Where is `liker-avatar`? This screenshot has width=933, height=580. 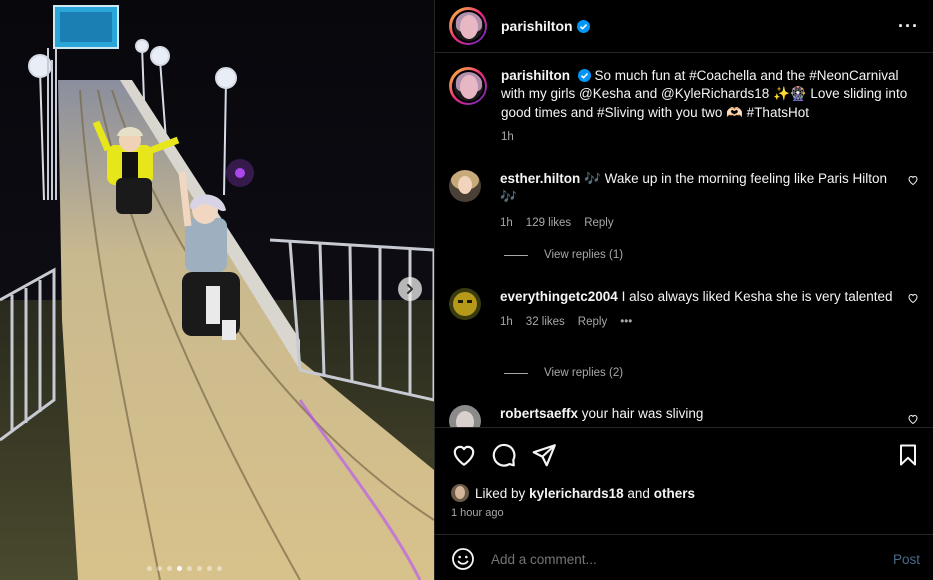 liker-avatar is located at coordinates (460, 493).